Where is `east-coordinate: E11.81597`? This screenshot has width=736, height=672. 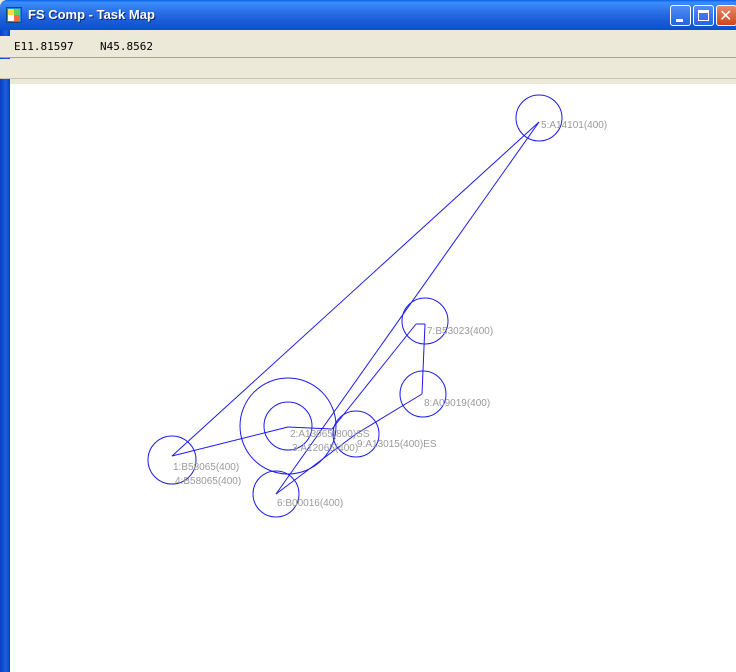 east-coordinate: E11.81597 is located at coordinates (44, 46).